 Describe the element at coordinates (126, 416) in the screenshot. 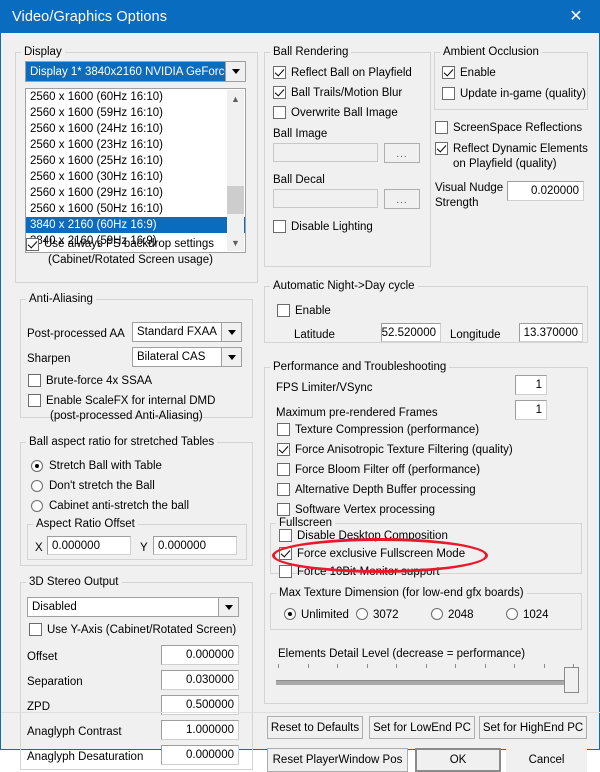

I see `scalefx-sublabel: (post-processed Anti-Aliasing)` at that location.